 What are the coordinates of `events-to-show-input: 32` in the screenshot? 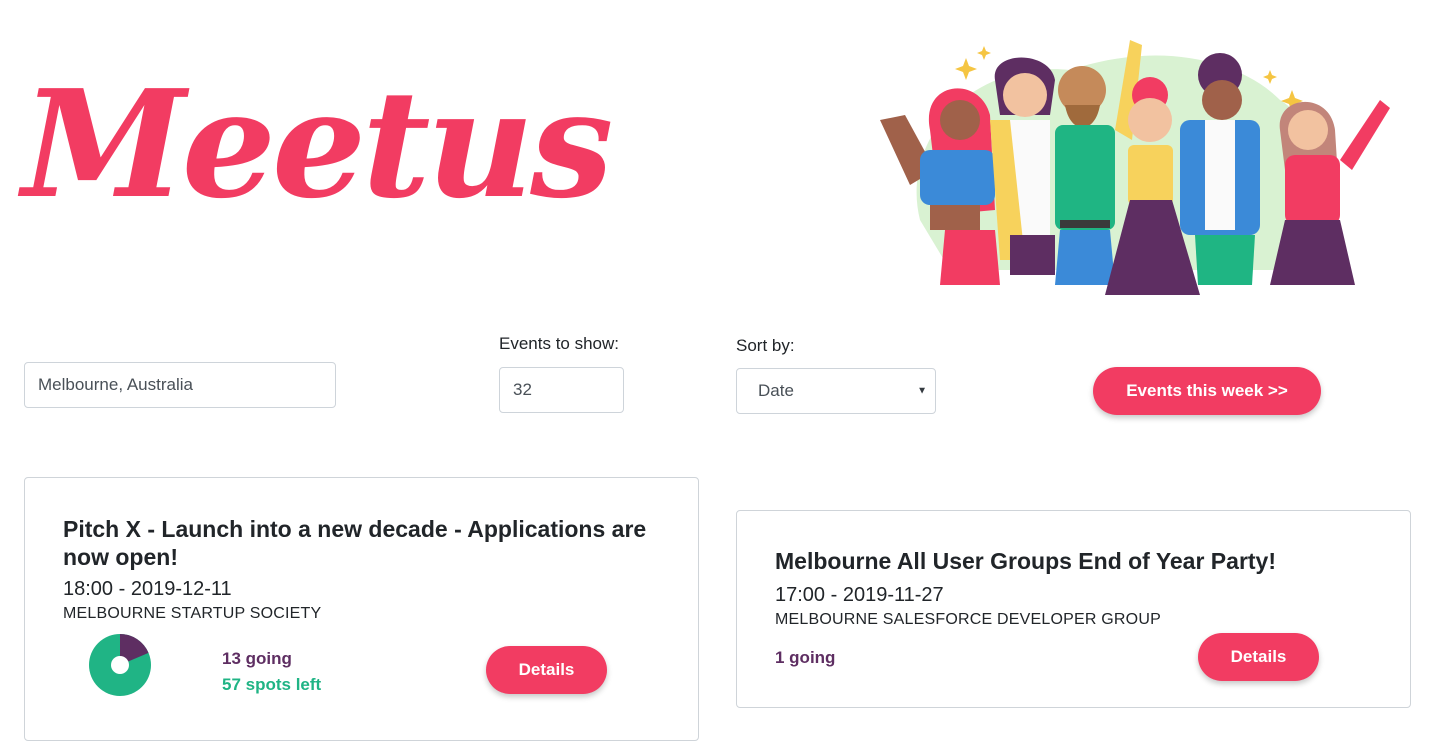 It's located at (561, 390).